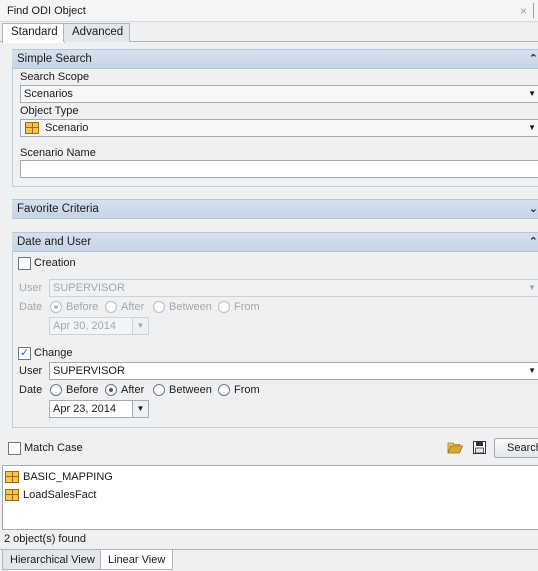  Describe the element at coordinates (82, 307) in the screenshot. I see `creation-before-label: Before` at that location.